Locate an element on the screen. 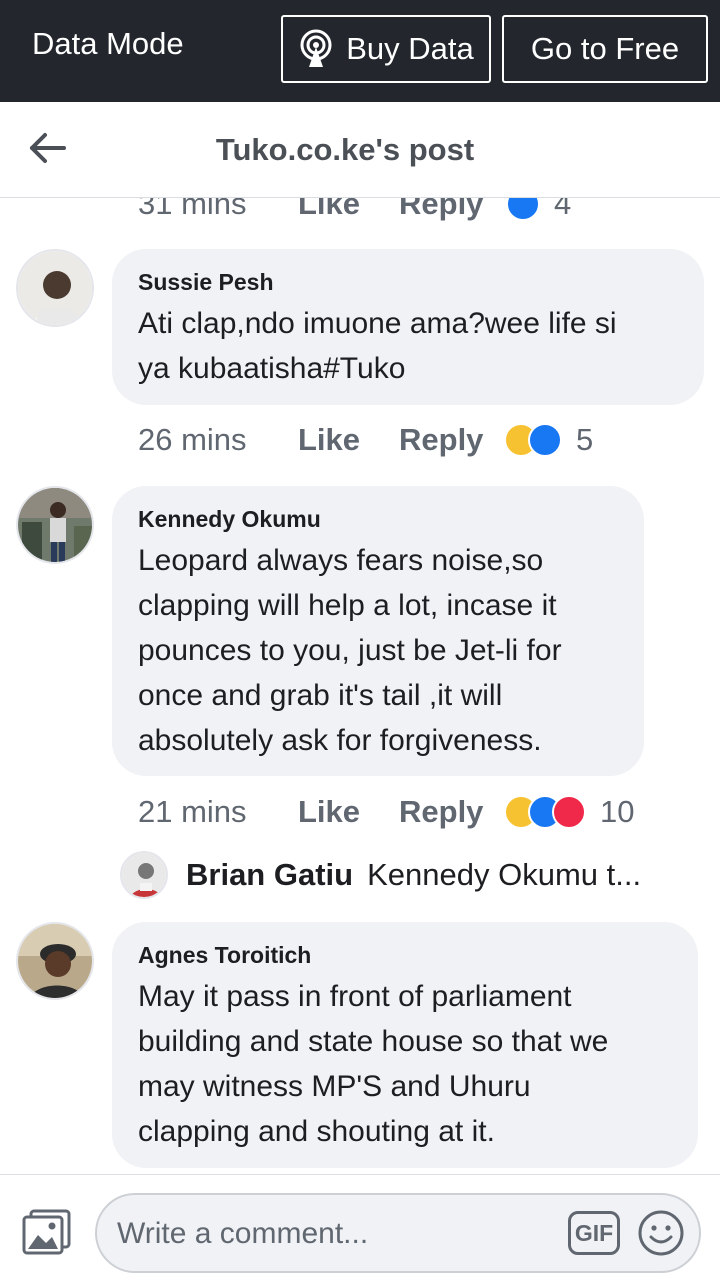 The image size is (720, 1286). reaction-summary: 4 is located at coordinates (538, 210).